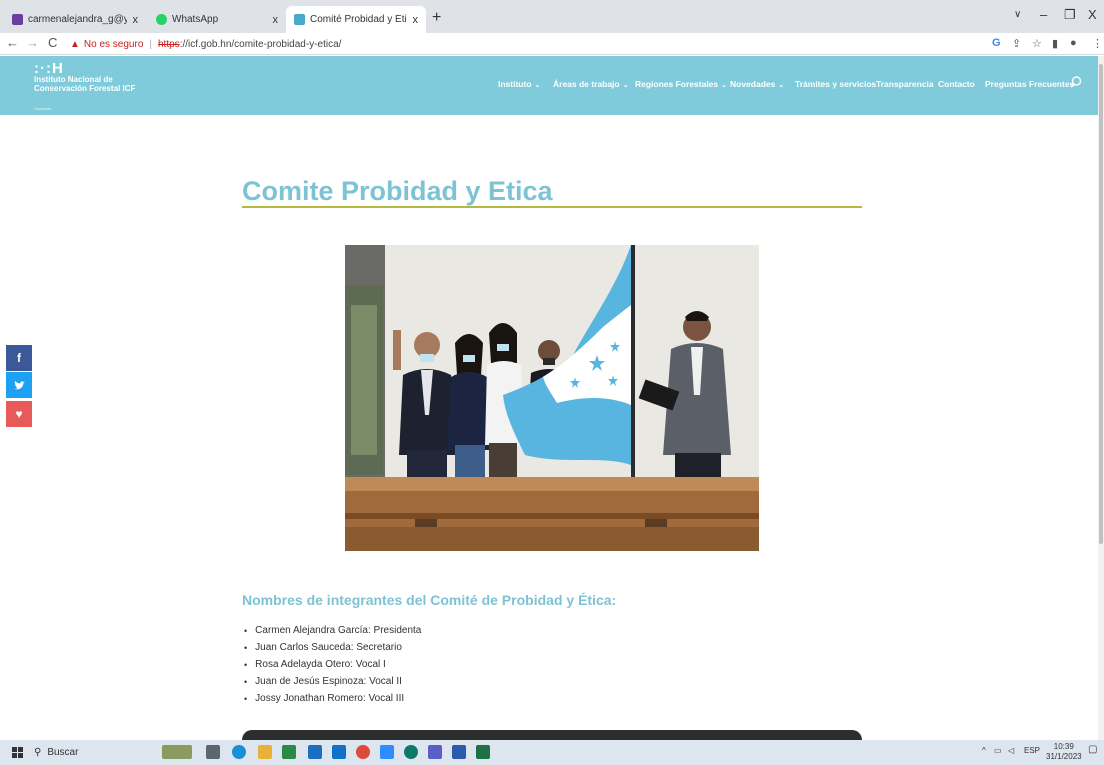  Describe the element at coordinates (332, 647) in the screenshot. I see `list-item: Juan Carlos Sauceda: Secretario` at that location.